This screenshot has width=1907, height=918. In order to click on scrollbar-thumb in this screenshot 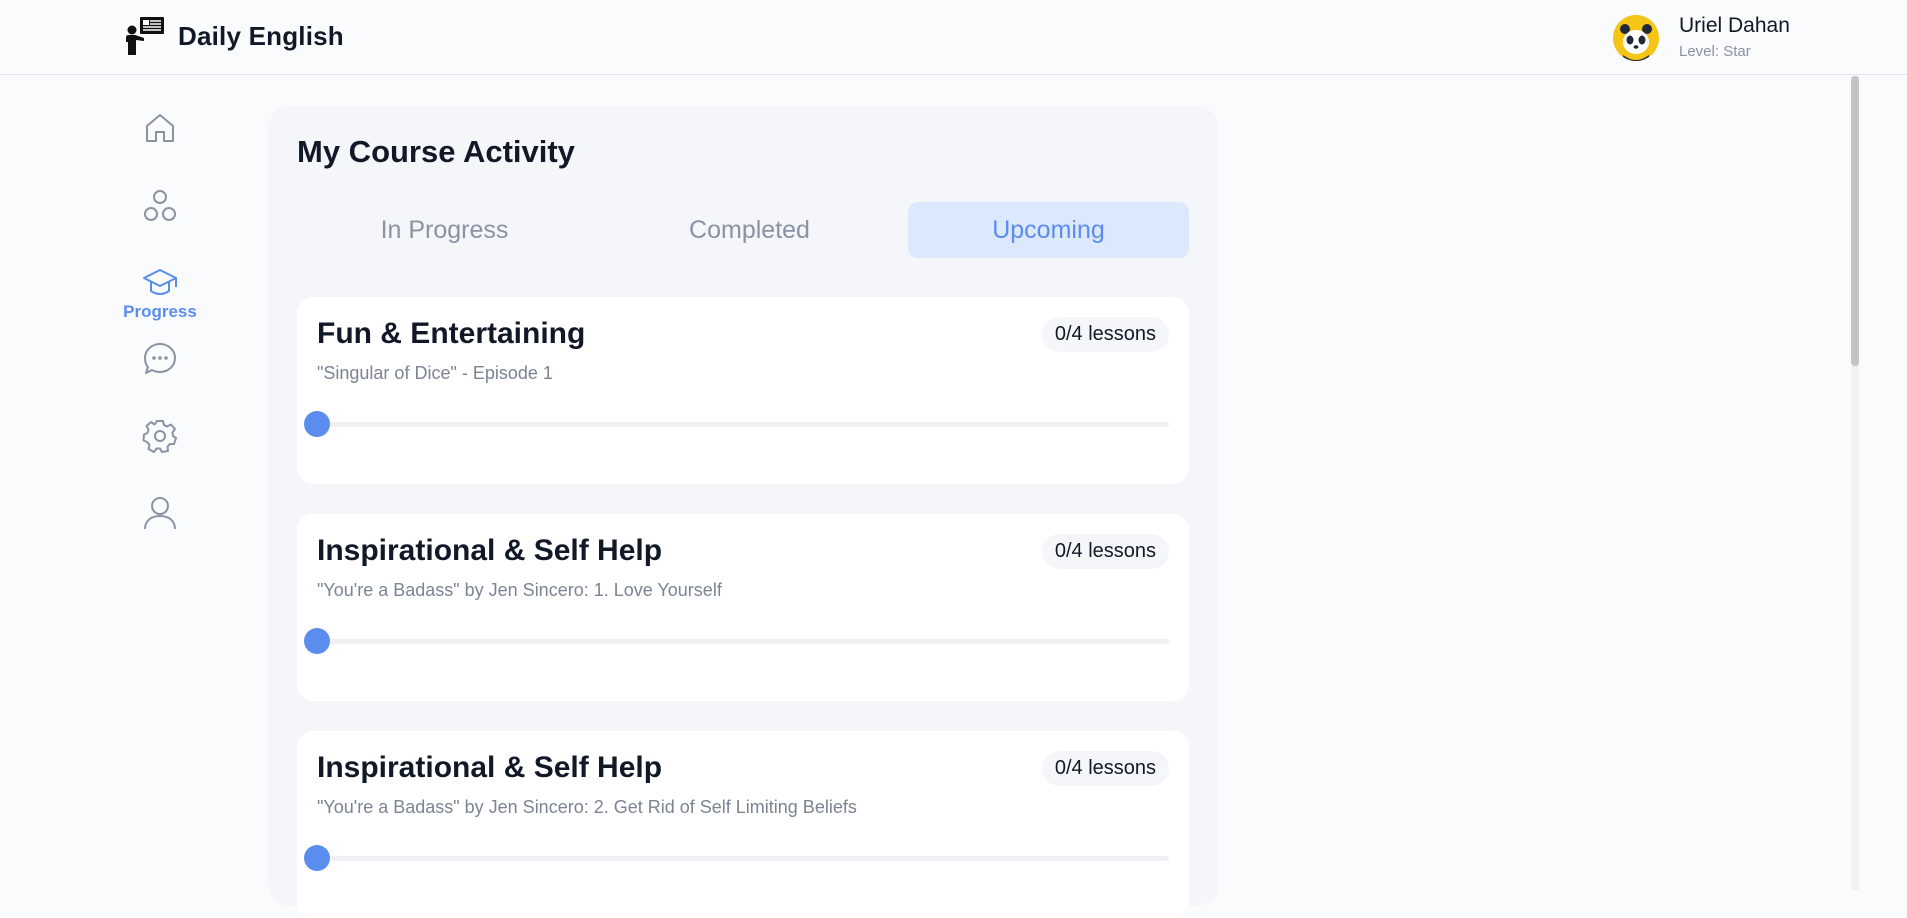, I will do `click(1855, 221)`.